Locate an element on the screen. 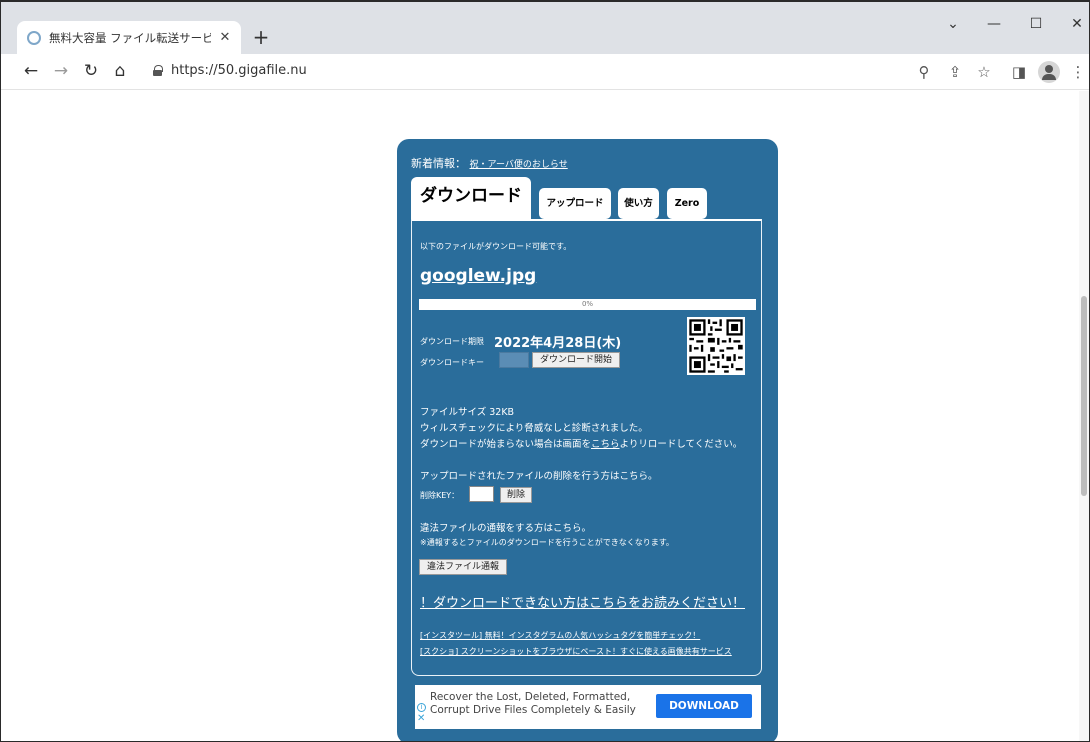 The width and height of the screenshot is (1090, 742). ad-line-1: Recover the Lost, Deleted, Formatted, is located at coordinates (530, 697).